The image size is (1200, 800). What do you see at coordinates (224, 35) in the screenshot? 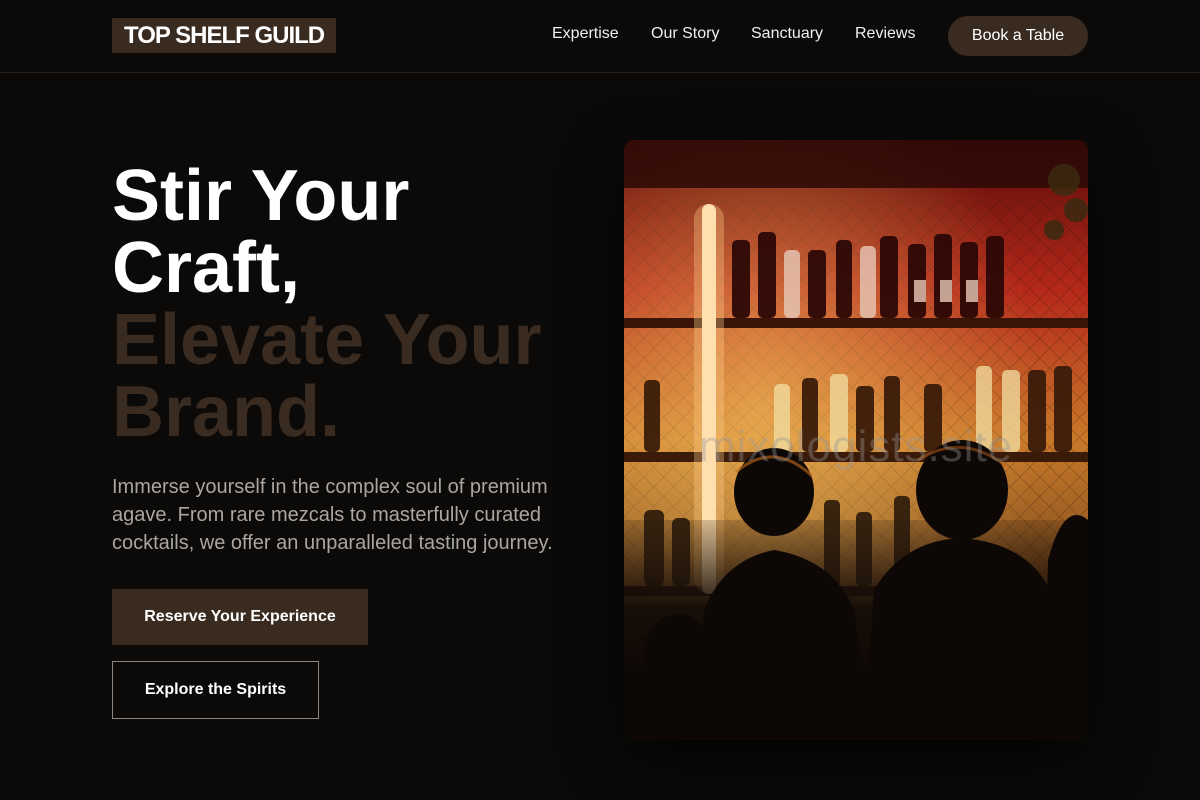
I see `brand-logo: TOP SHELF GUILD` at bounding box center [224, 35].